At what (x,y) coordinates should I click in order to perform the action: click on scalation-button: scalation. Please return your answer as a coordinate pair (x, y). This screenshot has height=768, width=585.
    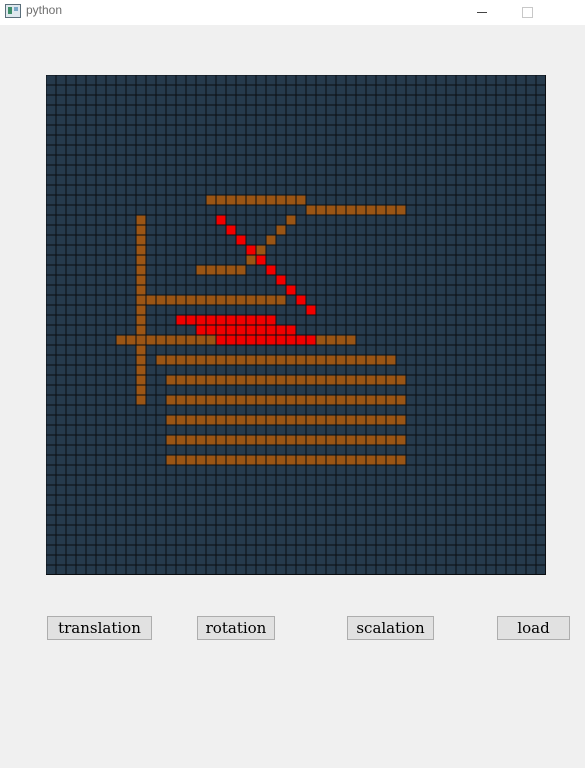
    Looking at the image, I should click on (390, 628).